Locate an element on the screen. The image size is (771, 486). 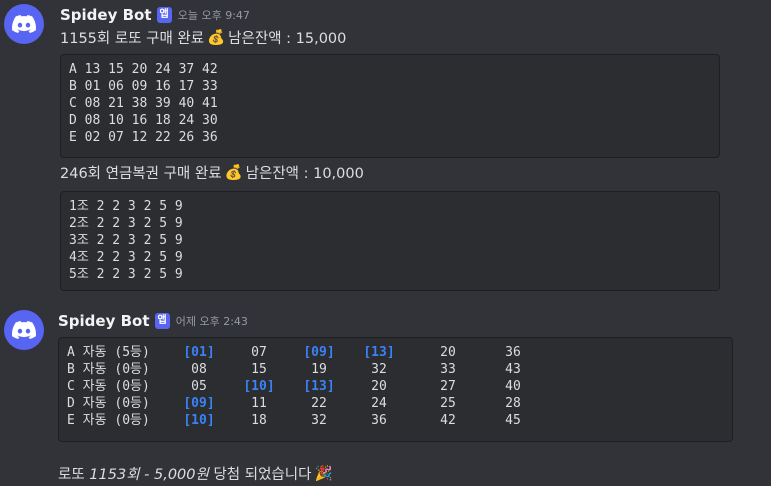
ticket-label: A 자동 (5등) is located at coordinates (108, 352).